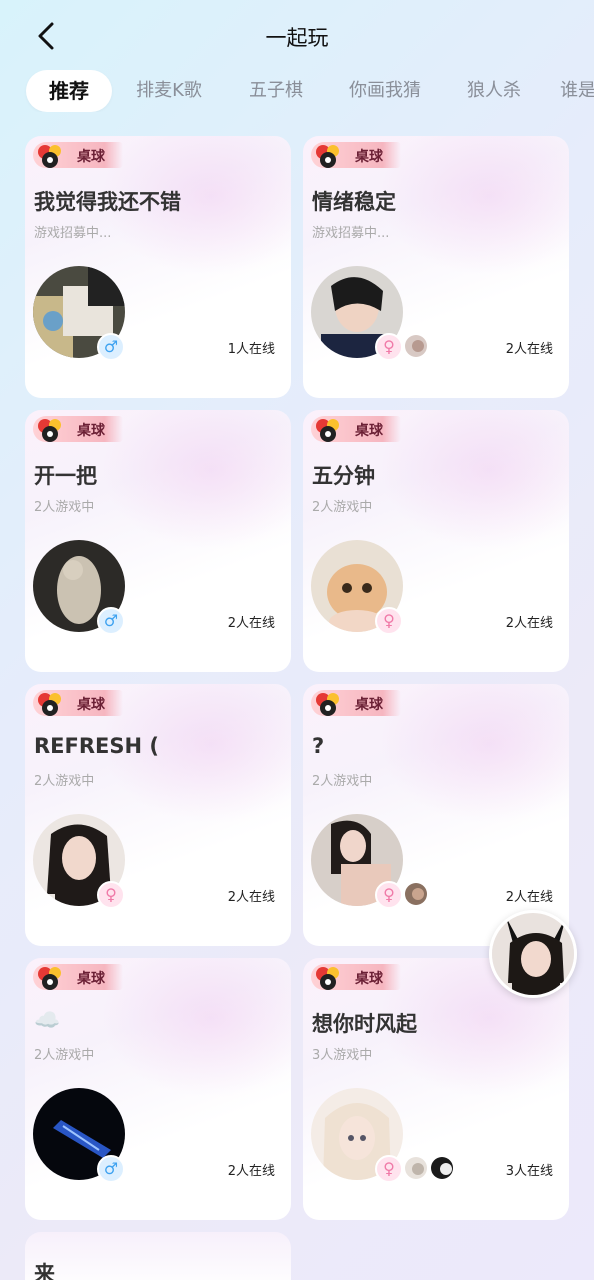 This screenshot has height=1280, width=594. I want to click on online-count: 1人在线, so click(251, 349).